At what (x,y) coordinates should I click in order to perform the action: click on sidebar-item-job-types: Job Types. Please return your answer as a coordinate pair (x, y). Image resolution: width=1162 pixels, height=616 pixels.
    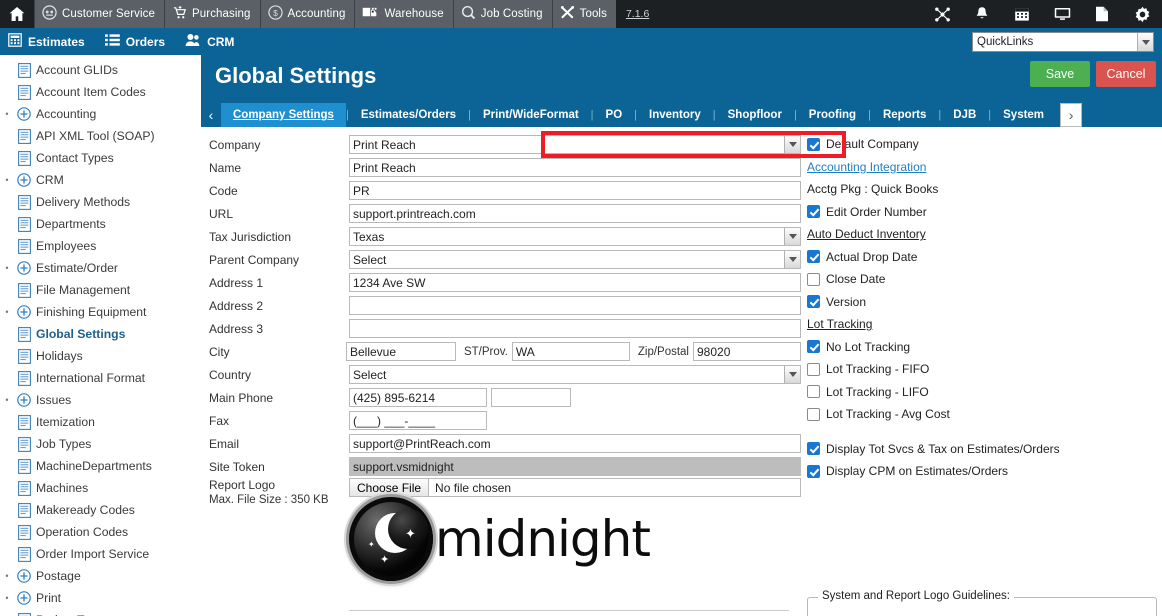
    Looking at the image, I should click on (100, 444).